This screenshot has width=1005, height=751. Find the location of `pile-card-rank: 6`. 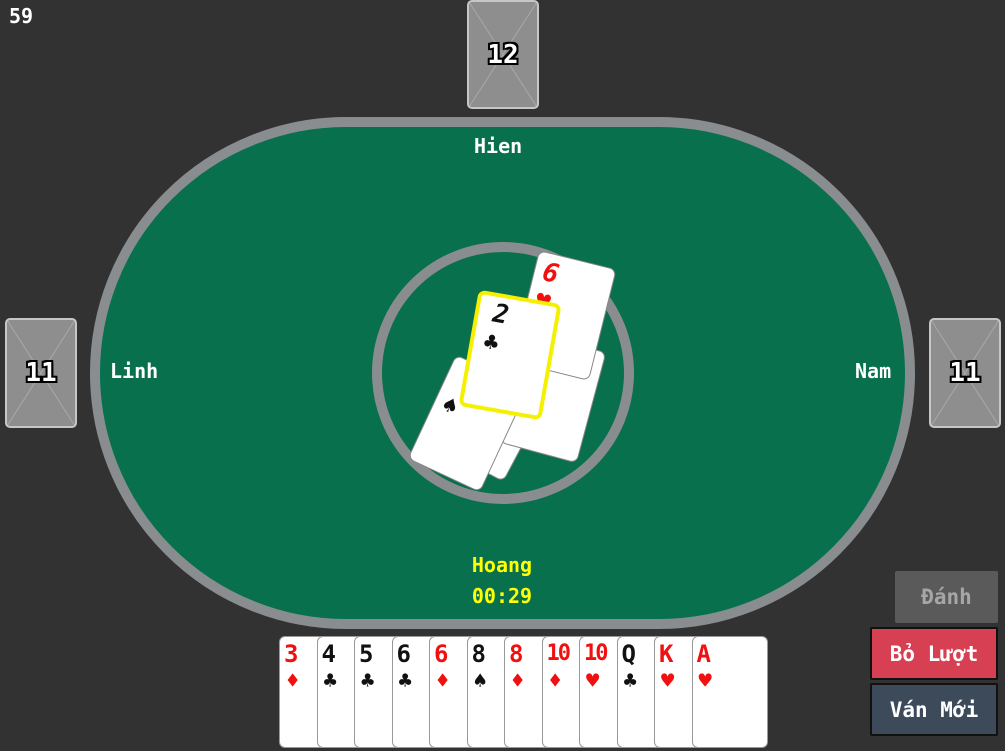

pile-card-rank: 6 is located at coordinates (550, 273).